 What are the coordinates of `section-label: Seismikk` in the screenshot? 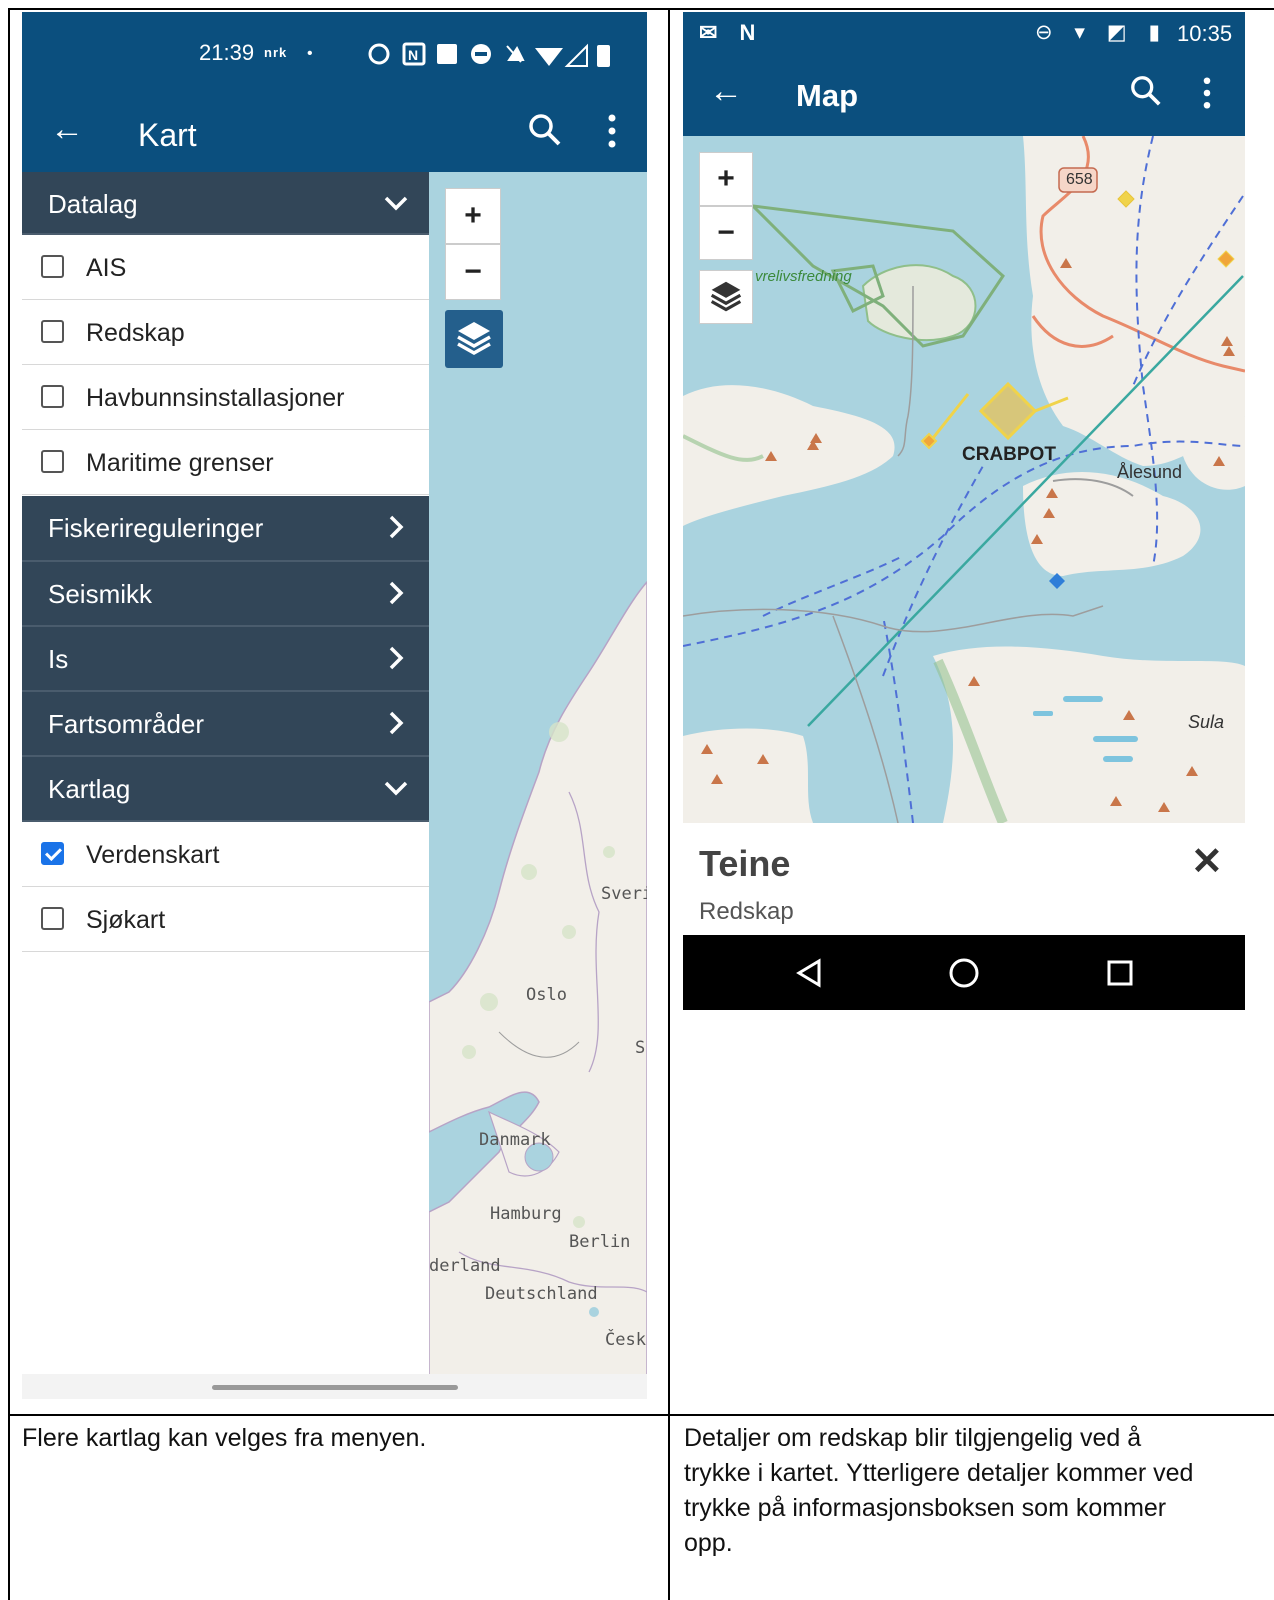 It's located at (100, 594).